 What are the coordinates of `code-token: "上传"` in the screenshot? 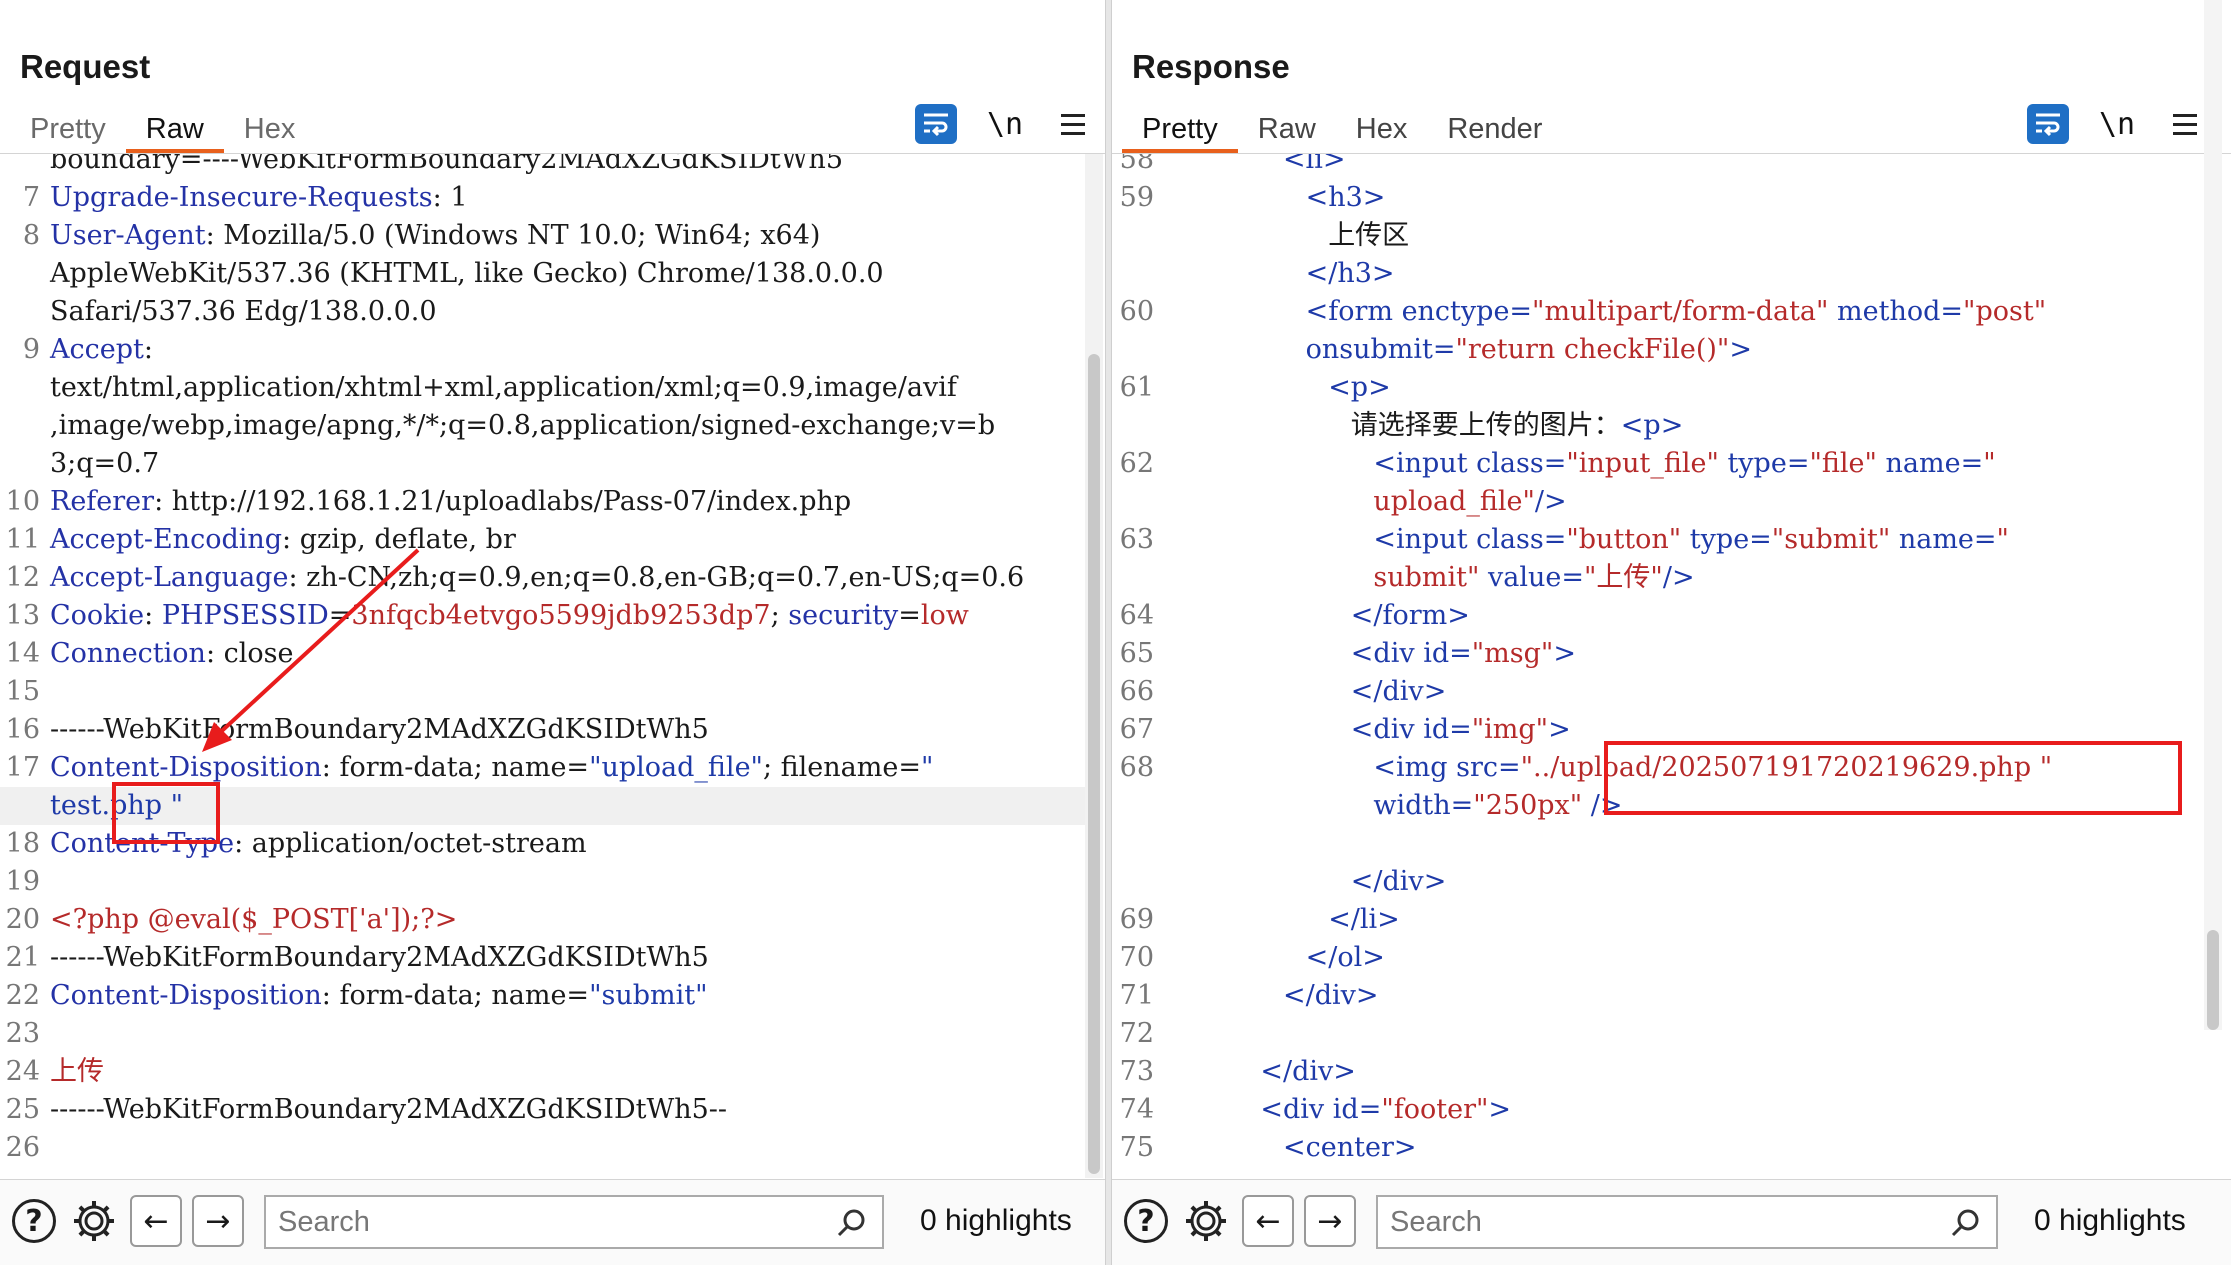 It's located at (1623, 577).